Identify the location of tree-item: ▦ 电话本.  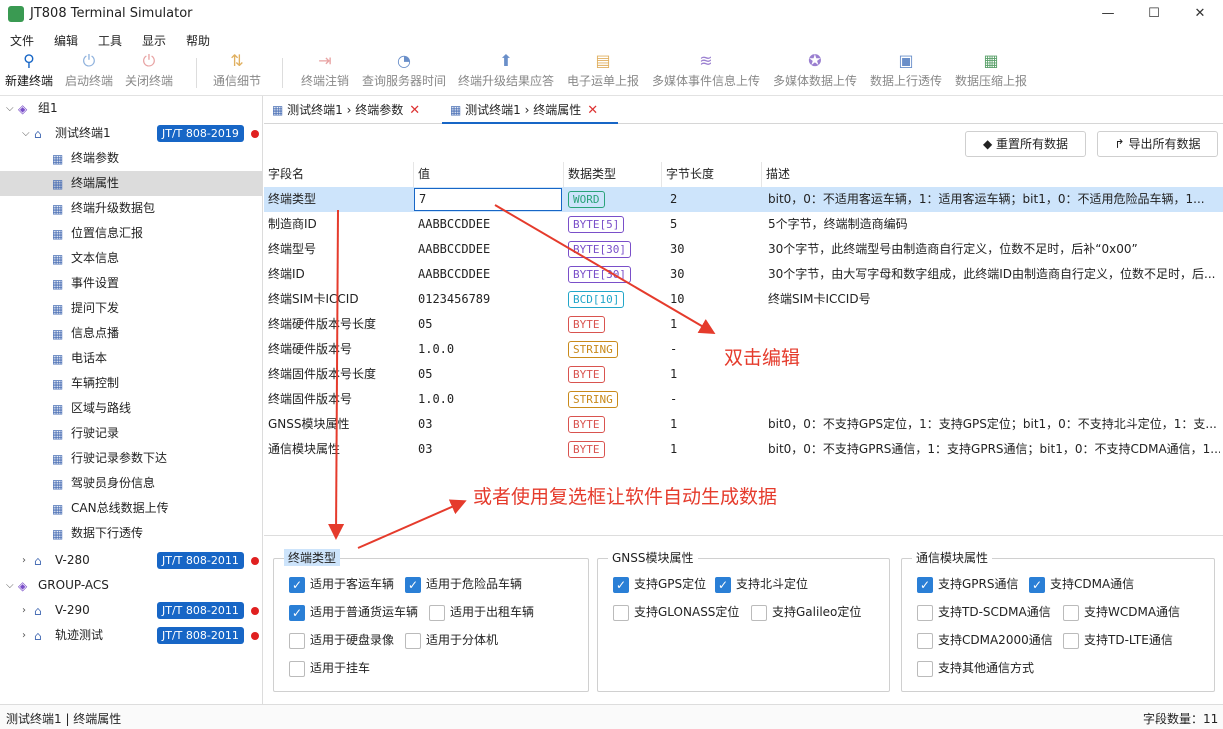
(131, 358).